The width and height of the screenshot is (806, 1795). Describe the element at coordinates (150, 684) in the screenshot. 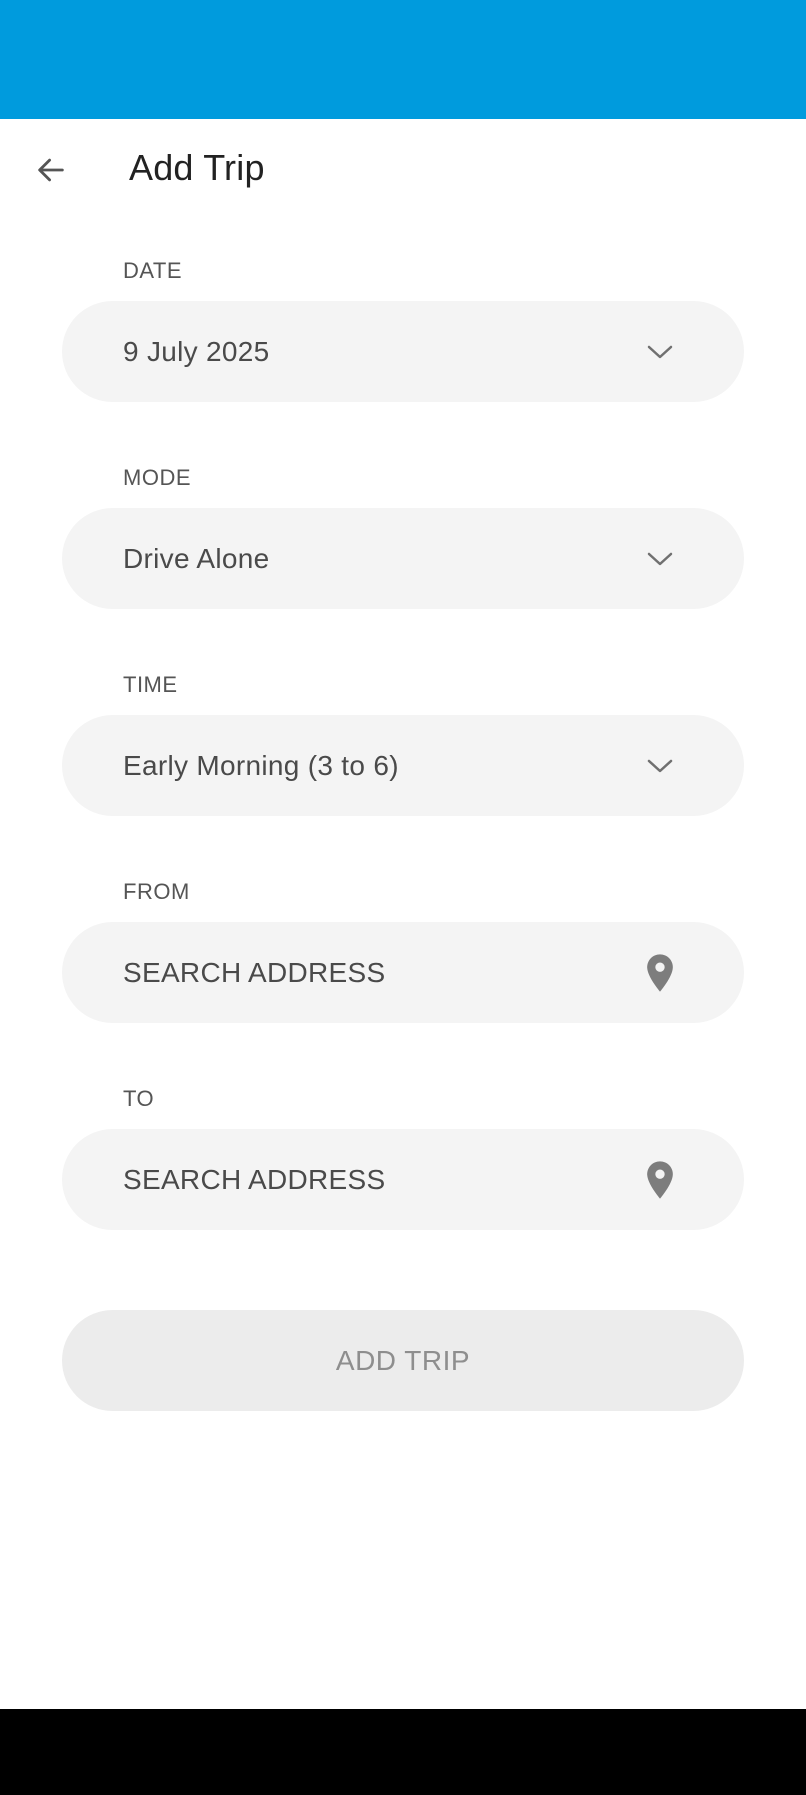

I see `time-label: TIME` at that location.